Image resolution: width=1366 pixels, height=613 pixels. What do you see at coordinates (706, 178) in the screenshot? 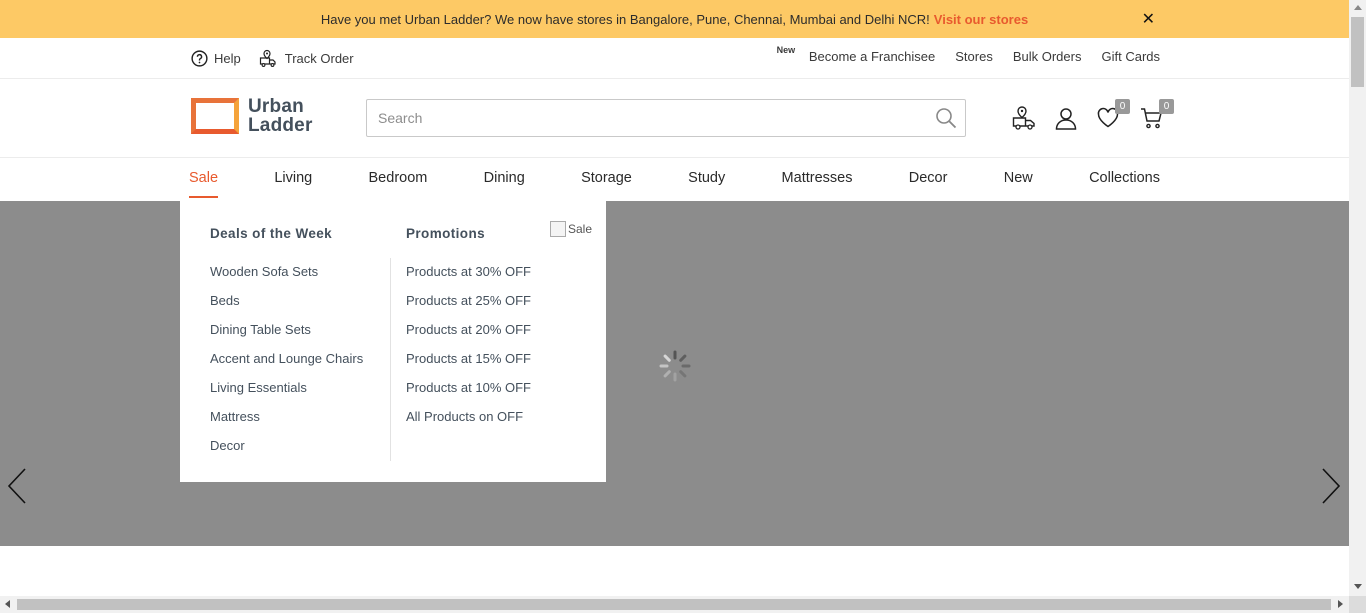
I see `nav-item-study: Study` at bounding box center [706, 178].